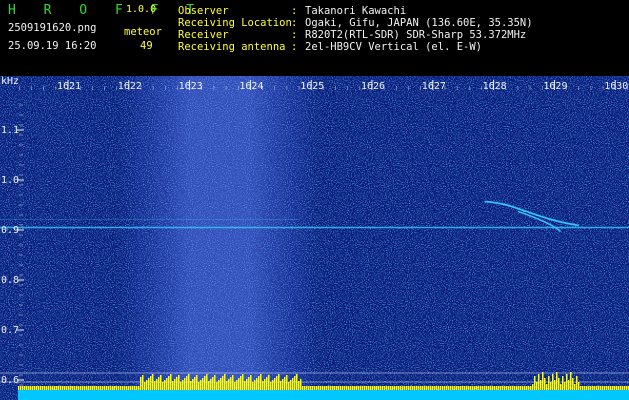 The width and height of the screenshot is (629, 400). What do you see at coordinates (555, 86) in the screenshot?
I see `x-tick-label: 1629` at bounding box center [555, 86].